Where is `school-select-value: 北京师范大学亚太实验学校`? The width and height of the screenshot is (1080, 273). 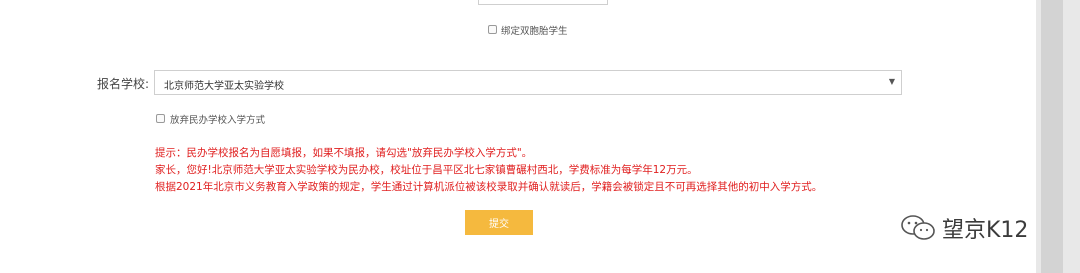 school-select-value: 北京师范大学亚太实验学校 is located at coordinates (224, 86).